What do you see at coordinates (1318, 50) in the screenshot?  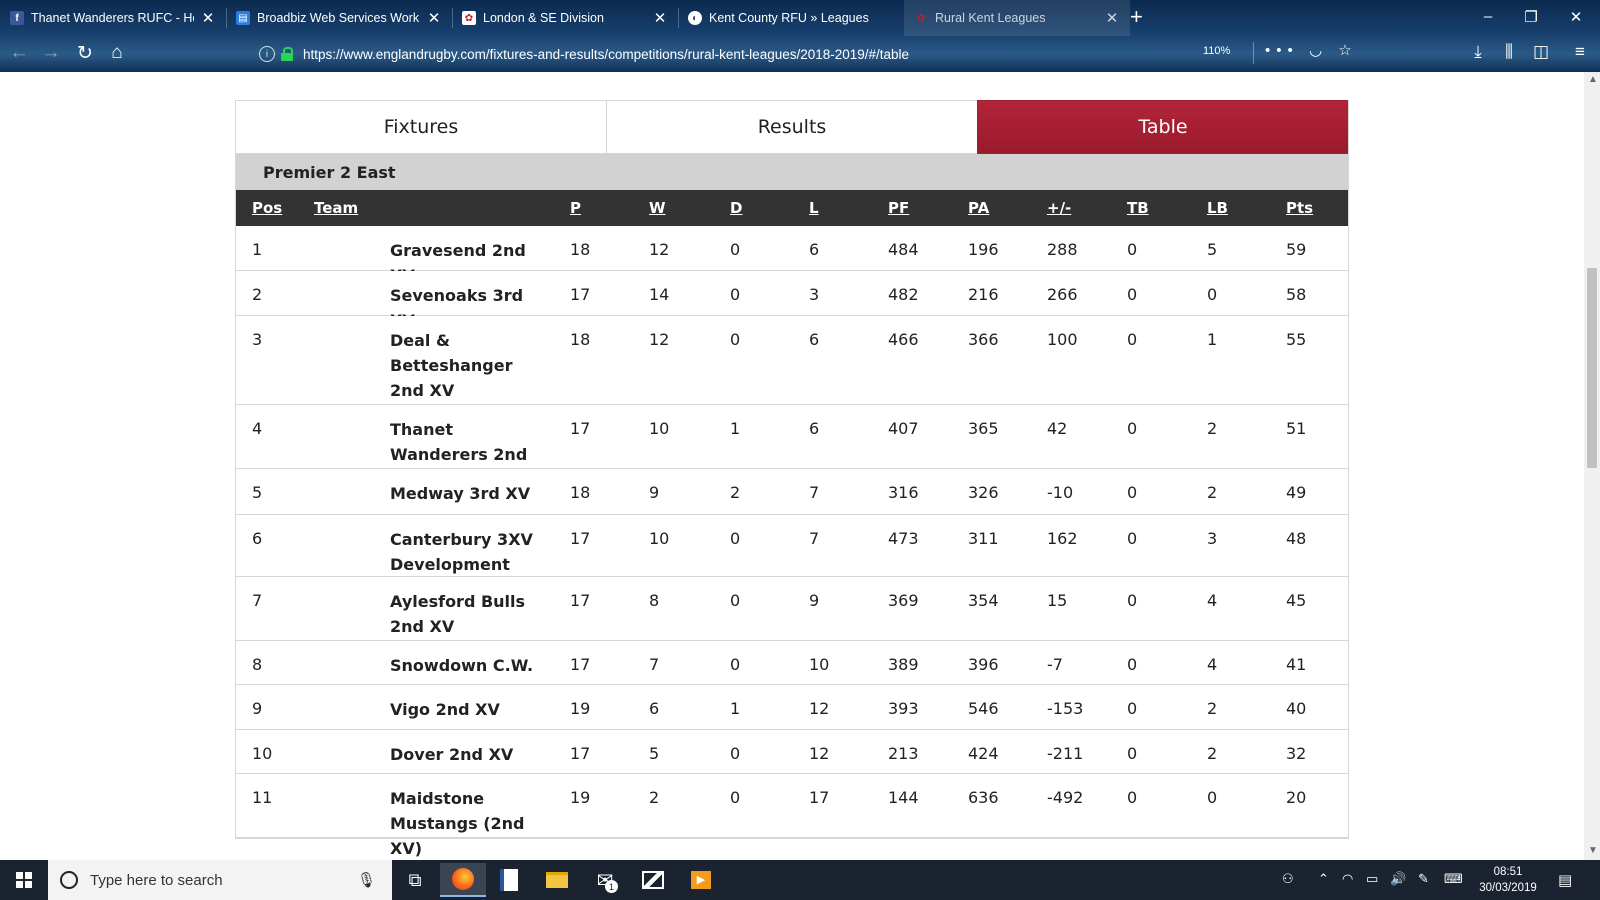 I see `pocket-icon: ◡` at bounding box center [1318, 50].